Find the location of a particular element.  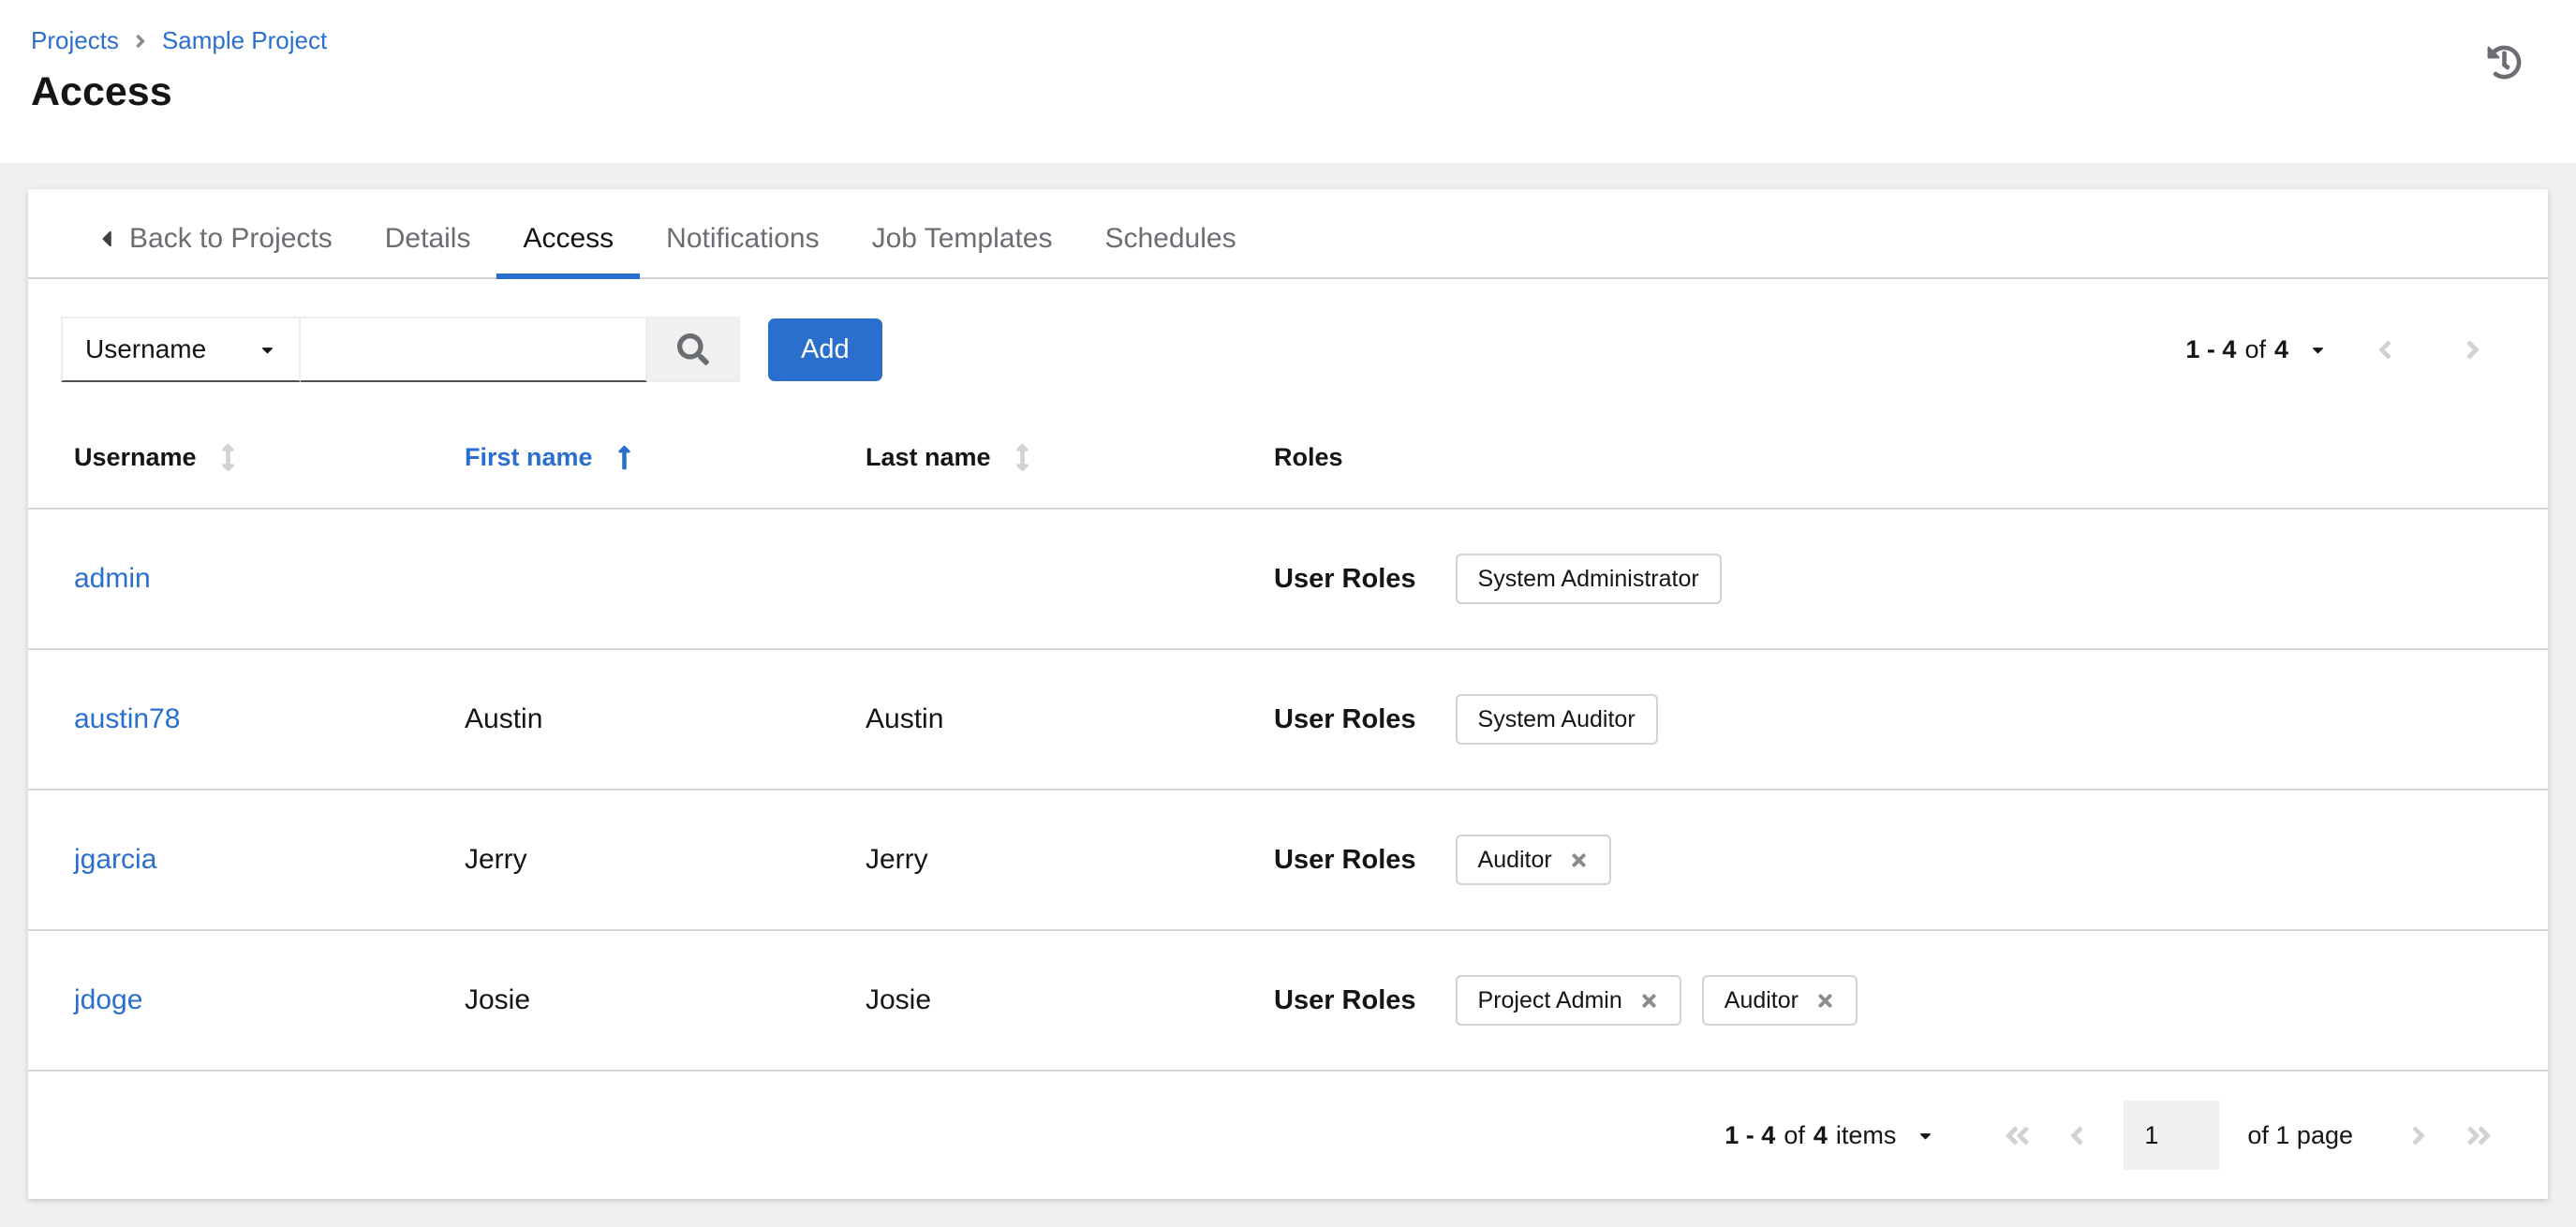

tab-details: Details is located at coordinates (428, 238).